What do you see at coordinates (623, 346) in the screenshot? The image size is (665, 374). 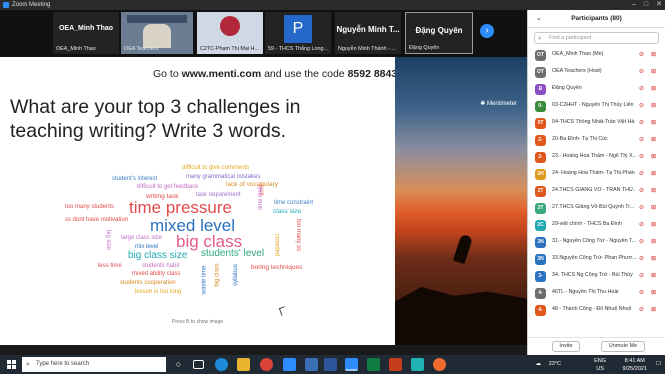 I see `unmute-me-button: Unmute Me` at bounding box center [623, 346].